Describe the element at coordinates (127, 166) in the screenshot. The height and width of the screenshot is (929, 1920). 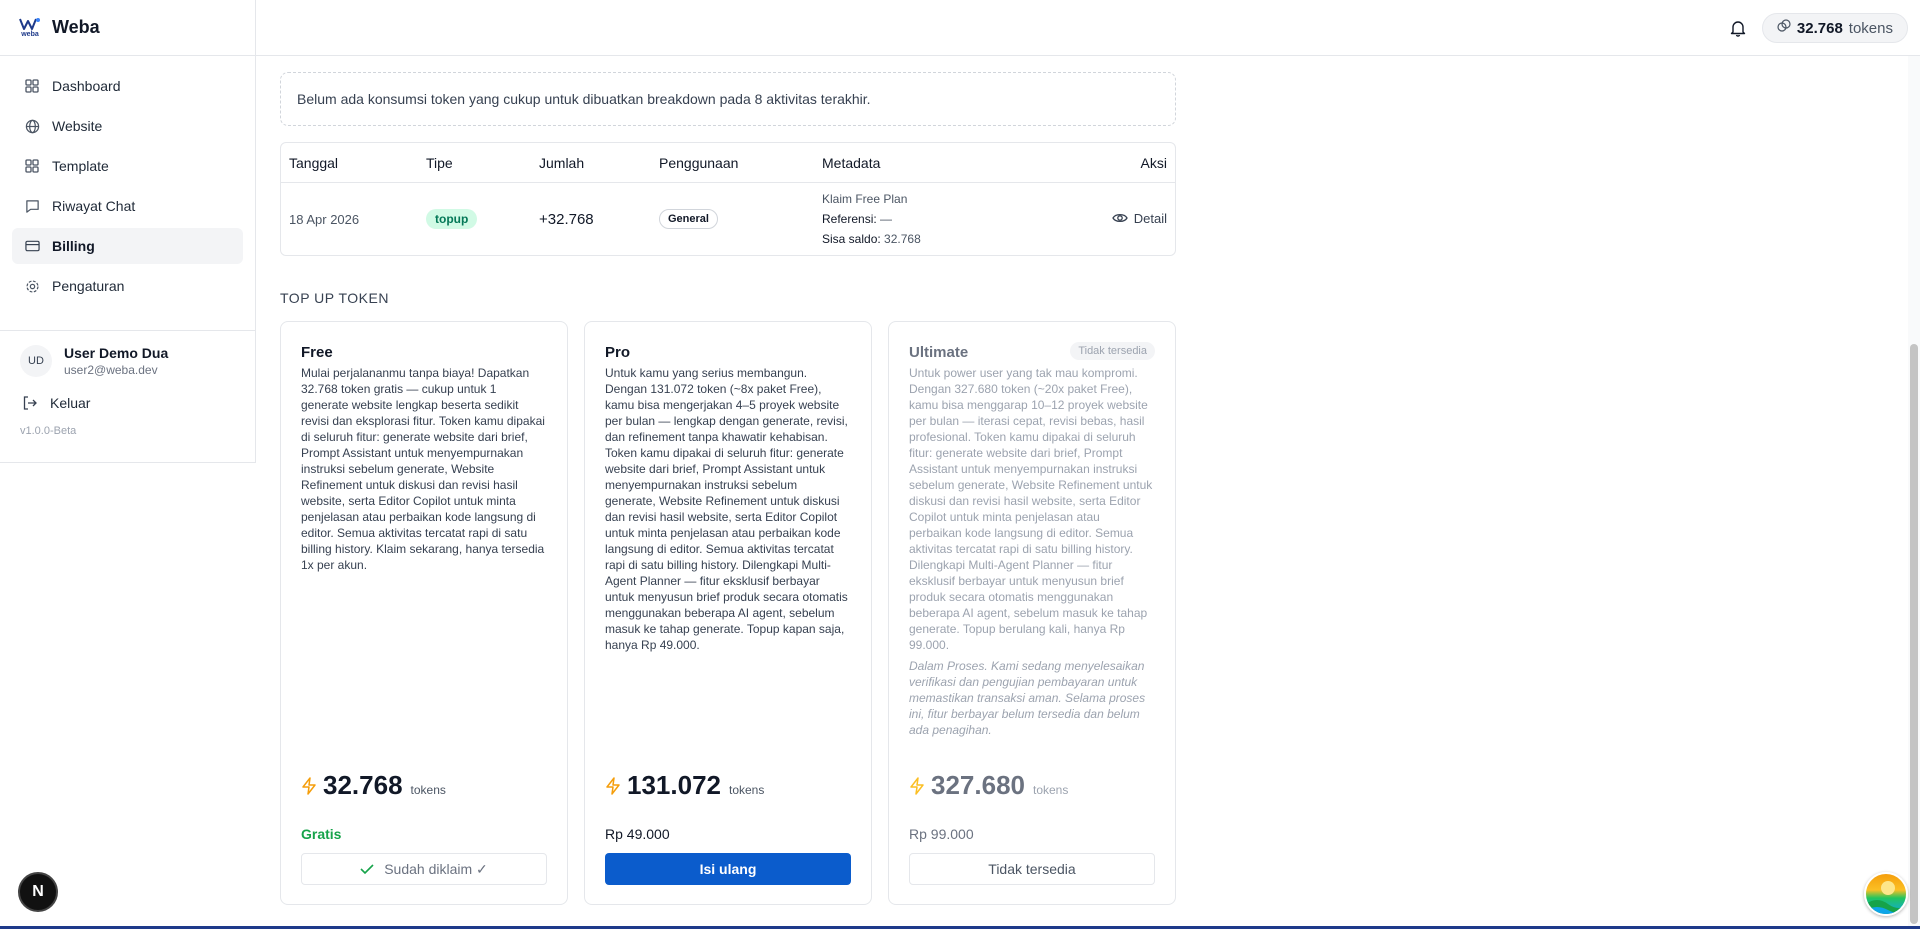
I see `sidebar-item-template: Template` at that location.